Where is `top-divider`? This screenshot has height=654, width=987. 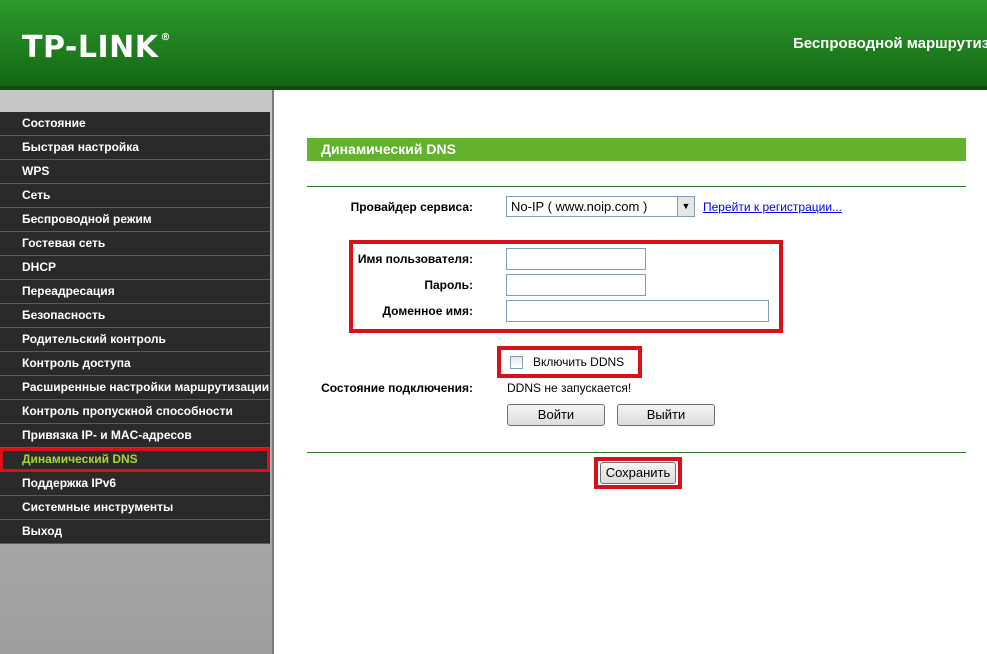 top-divider is located at coordinates (636, 186).